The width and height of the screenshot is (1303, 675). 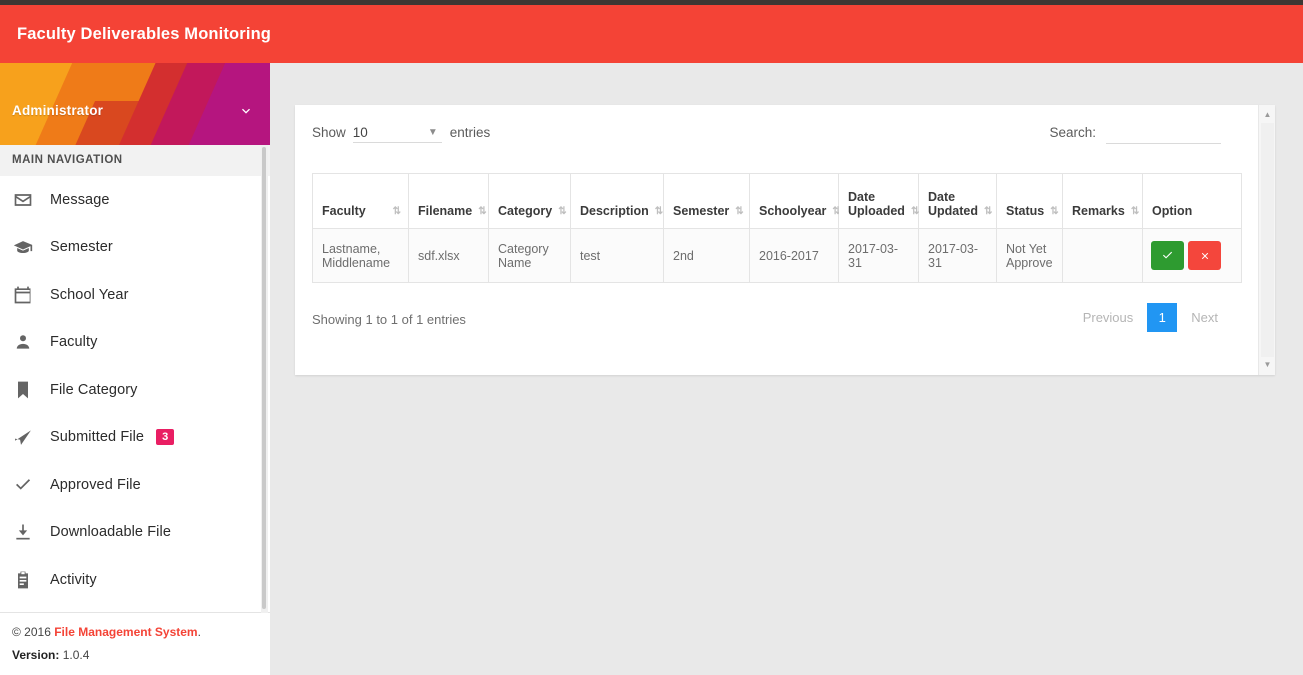 I want to click on sidebar-item-faculty: Faculty, so click(x=135, y=342).